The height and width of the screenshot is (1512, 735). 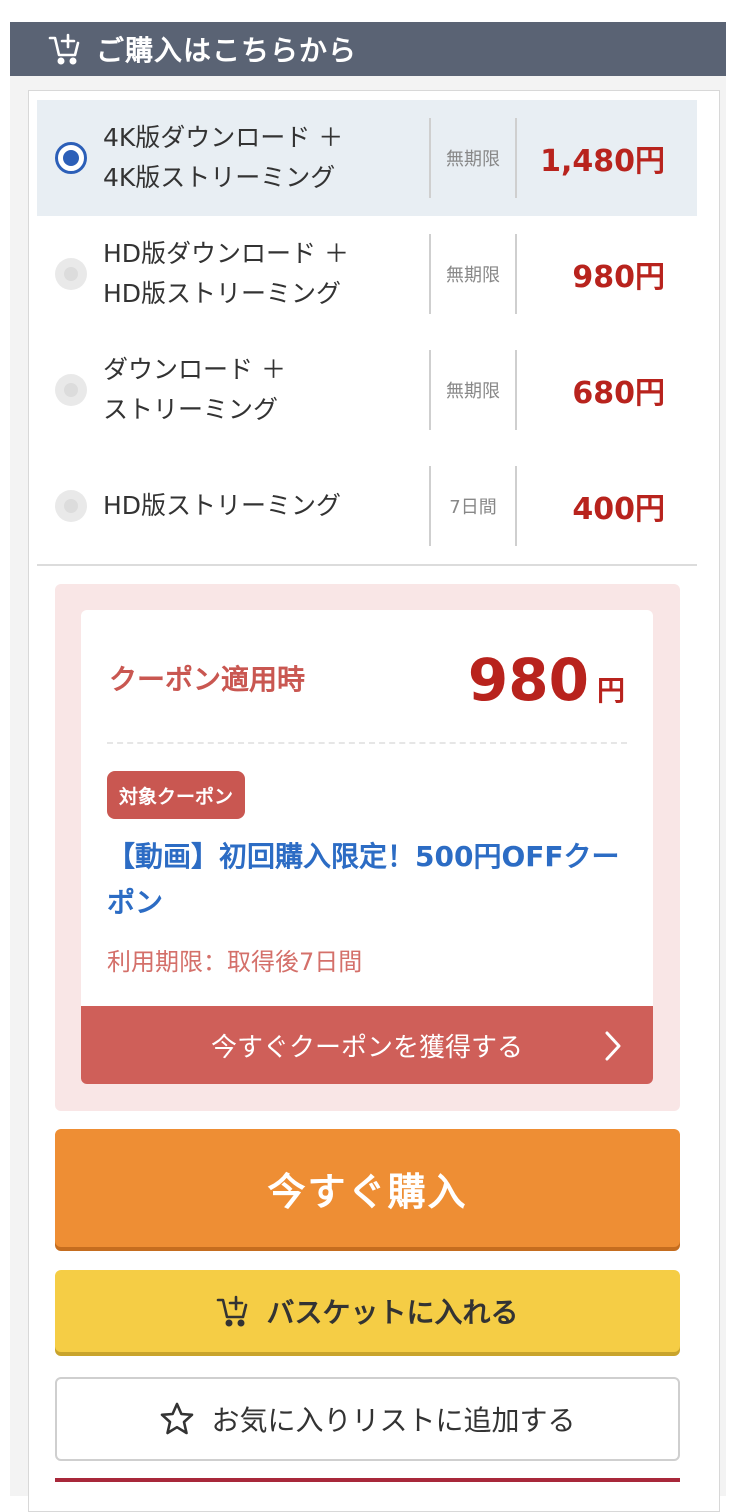 What do you see at coordinates (177, 1419) in the screenshot?
I see `star-icon` at bounding box center [177, 1419].